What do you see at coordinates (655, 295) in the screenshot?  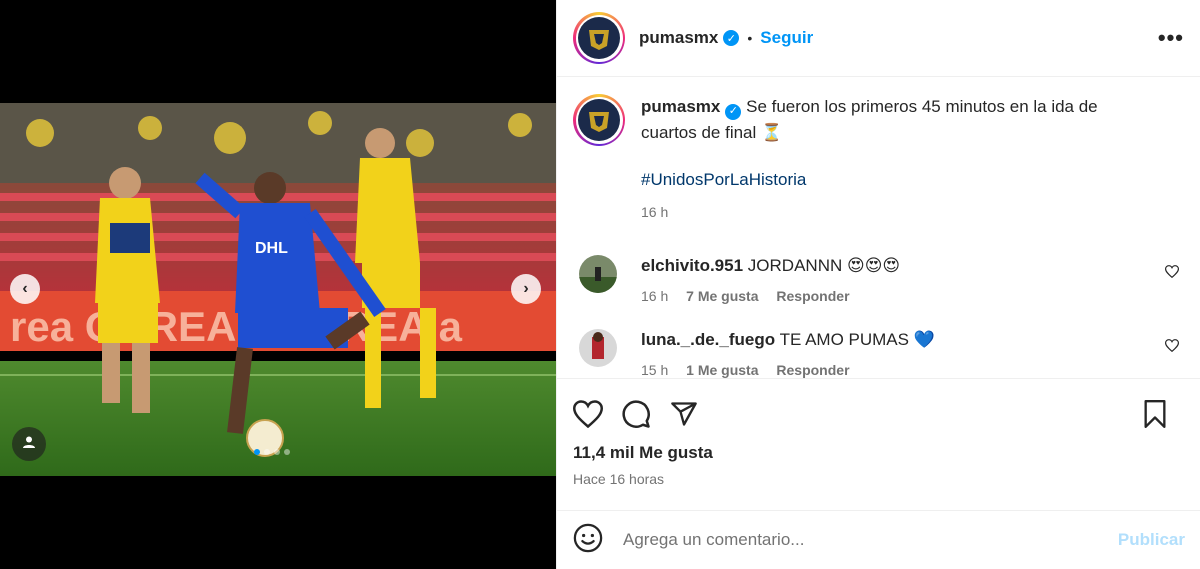 I see `comment-time: 16 h` at bounding box center [655, 295].